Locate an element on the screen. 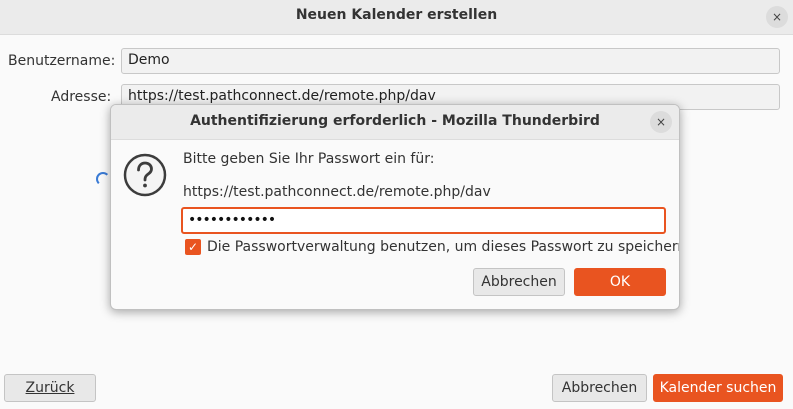 The width and height of the screenshot is (793, 409). search-calendar-button: Kalender suchen is located at coordinates (718, 388).